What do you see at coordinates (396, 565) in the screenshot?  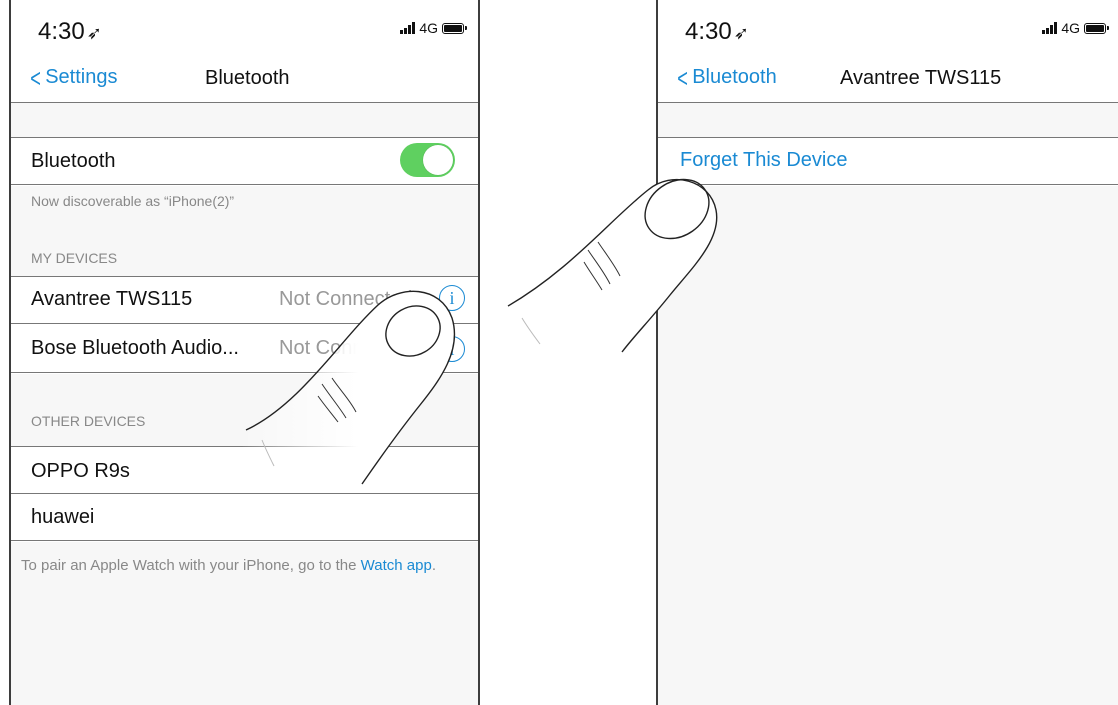 I see `watch-app-link: Watch app` at bounding box center [396, 565].